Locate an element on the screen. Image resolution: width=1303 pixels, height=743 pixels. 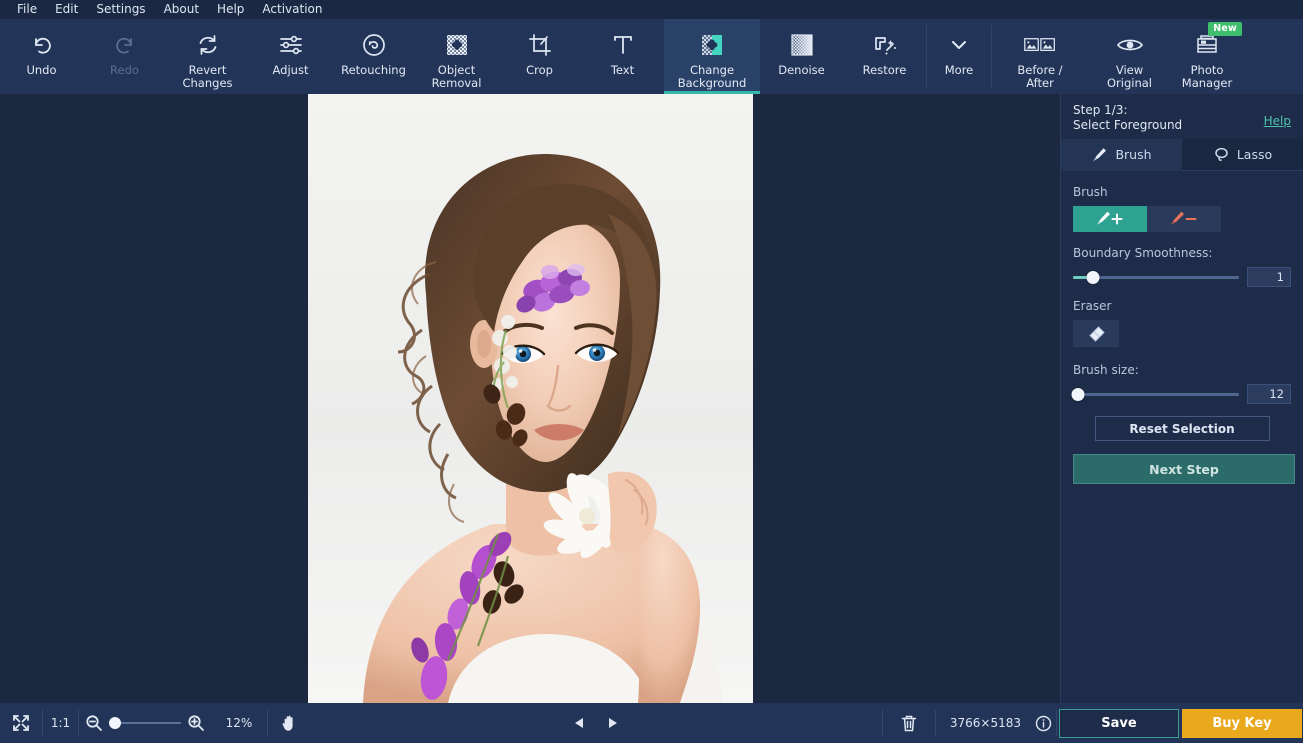
boundary-smoothness-label: Boundary Smoothness: is located at coordinates (1143, 253).